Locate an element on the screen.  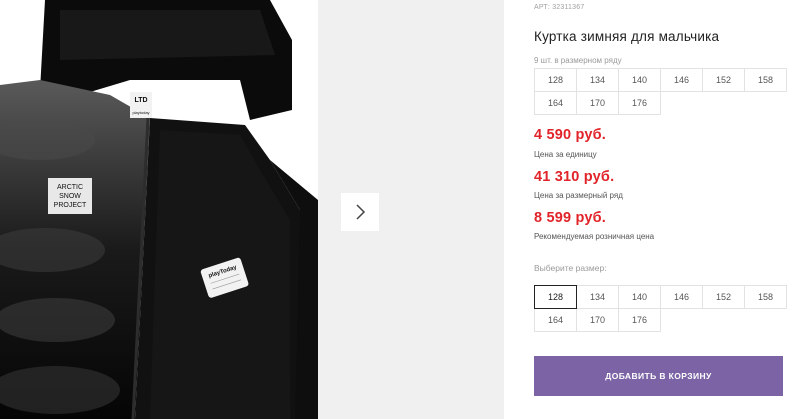
size-row-table: 128 134 140 146 152 158 164 170 176 is located at coordinates (660, 91).